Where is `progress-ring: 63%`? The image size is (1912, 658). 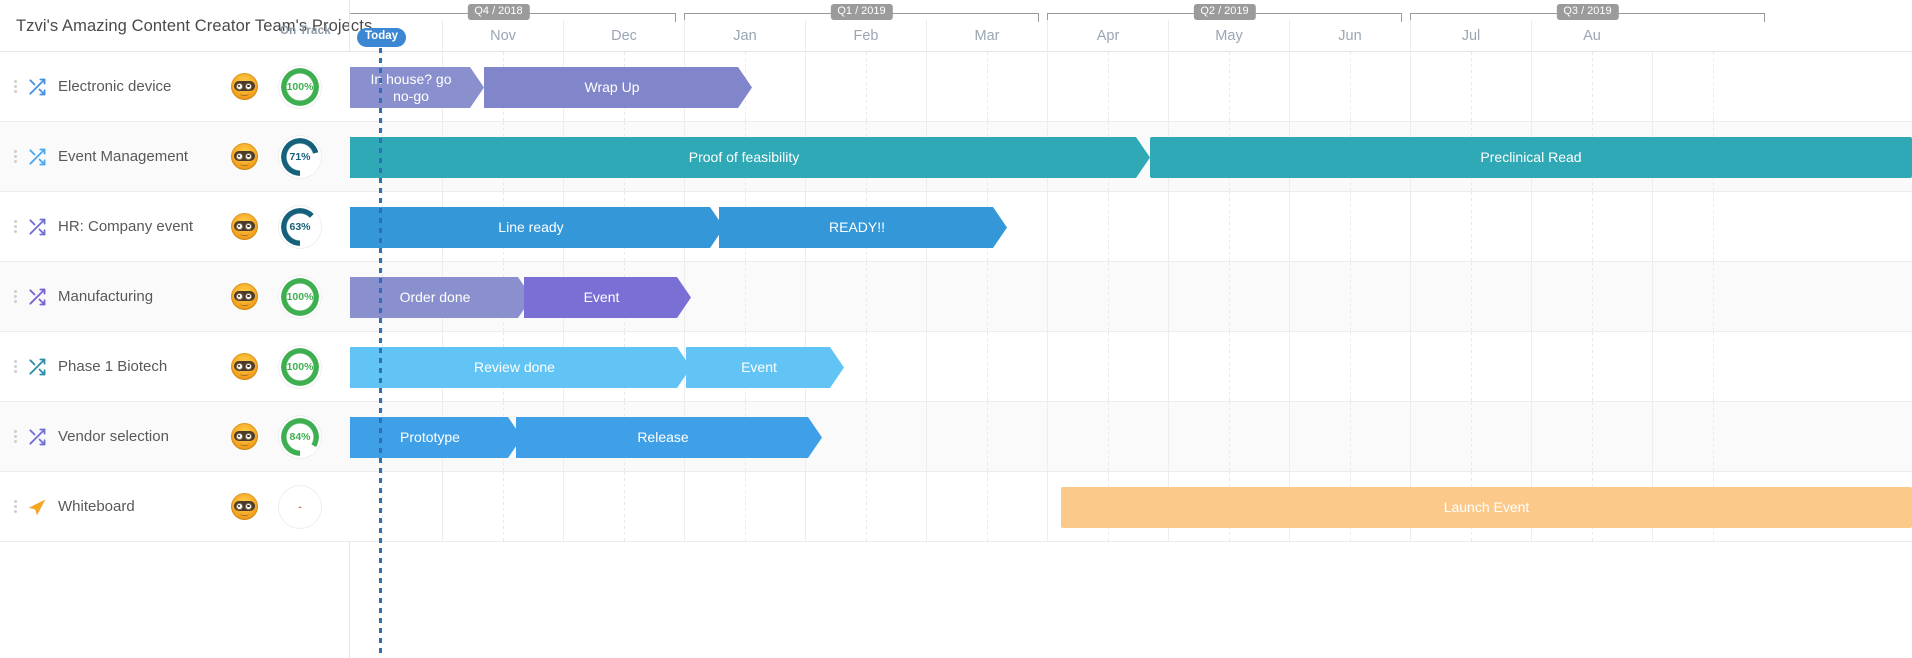 progress-ring: 63% is located at coordinates (300, 226).